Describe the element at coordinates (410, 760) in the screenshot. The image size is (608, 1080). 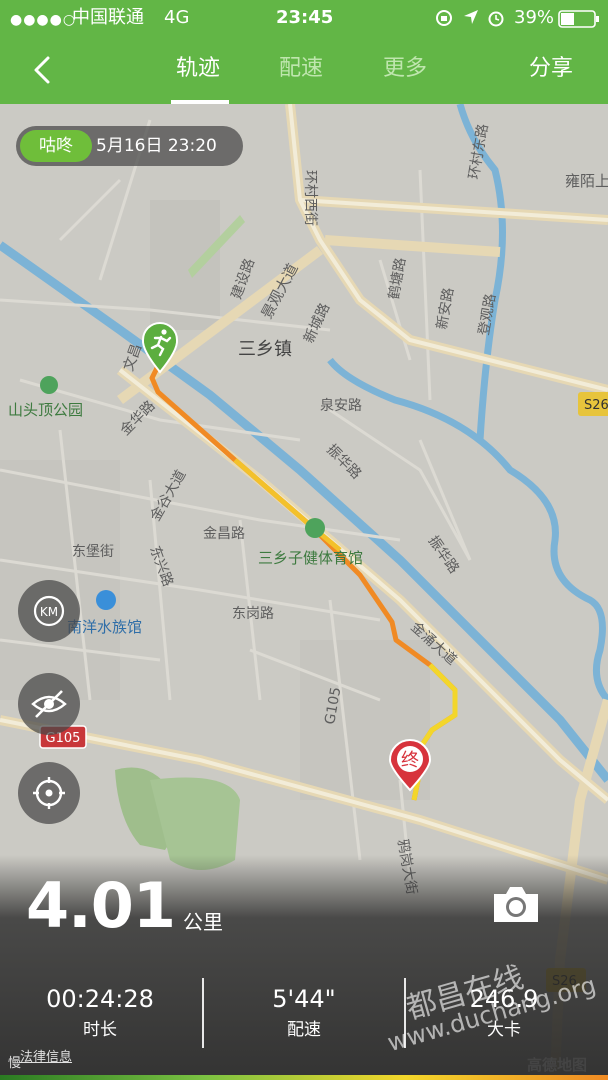
I see `end-marker-label: 终` at that location.